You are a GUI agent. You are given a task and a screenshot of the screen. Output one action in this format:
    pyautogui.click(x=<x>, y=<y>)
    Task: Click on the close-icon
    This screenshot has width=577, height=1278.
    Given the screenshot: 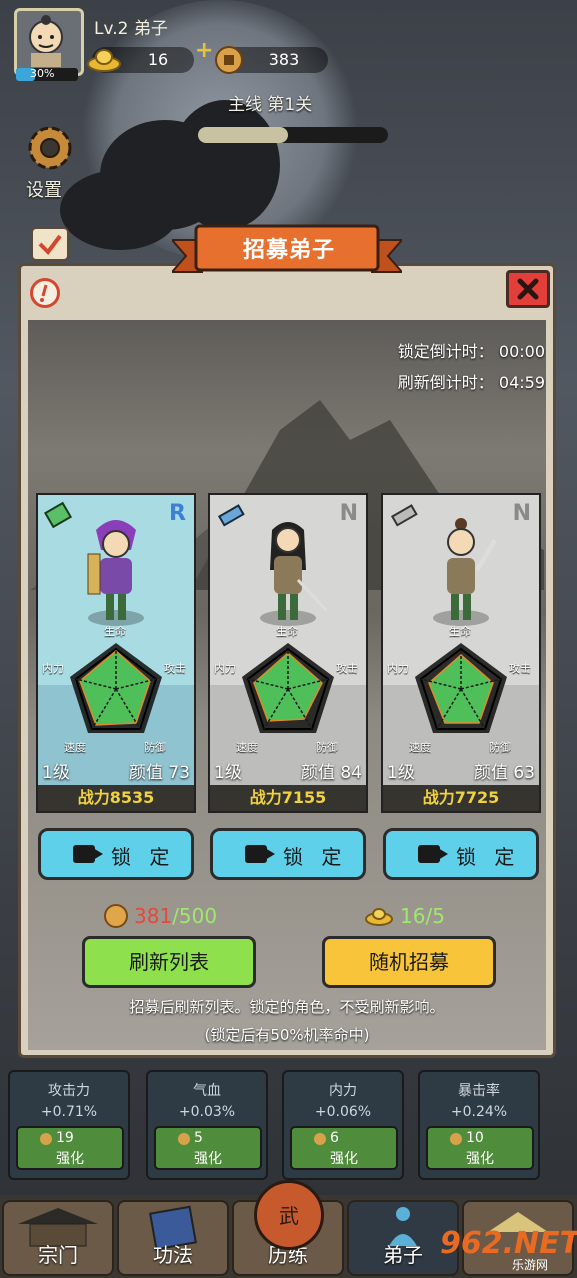 What is the action you would take?
    pyautogui.click(x=528, y=289)
    